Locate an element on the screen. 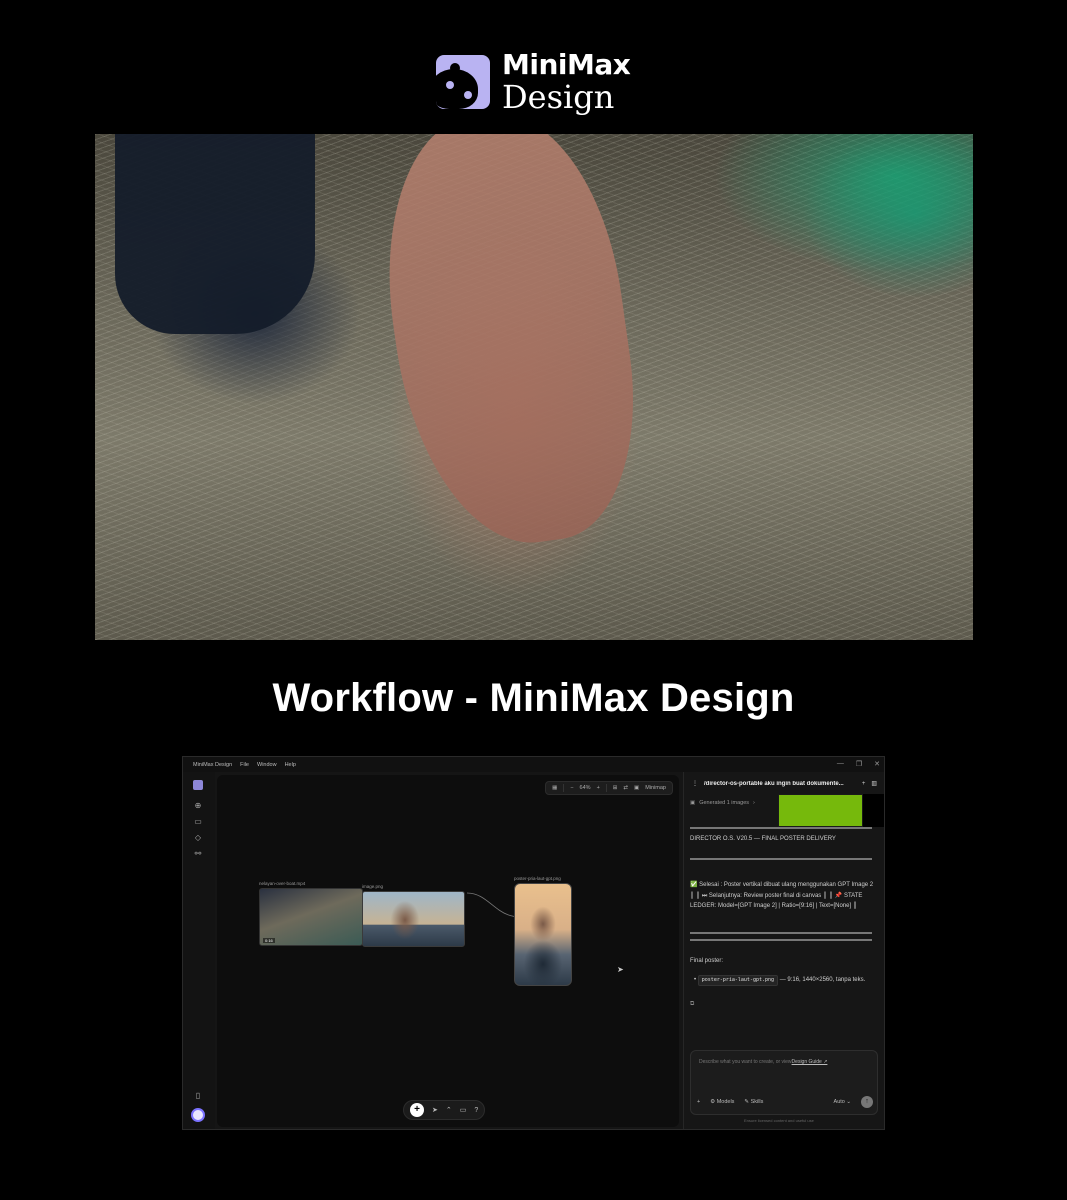  green-net-shape is located at coordinates (843, 204).